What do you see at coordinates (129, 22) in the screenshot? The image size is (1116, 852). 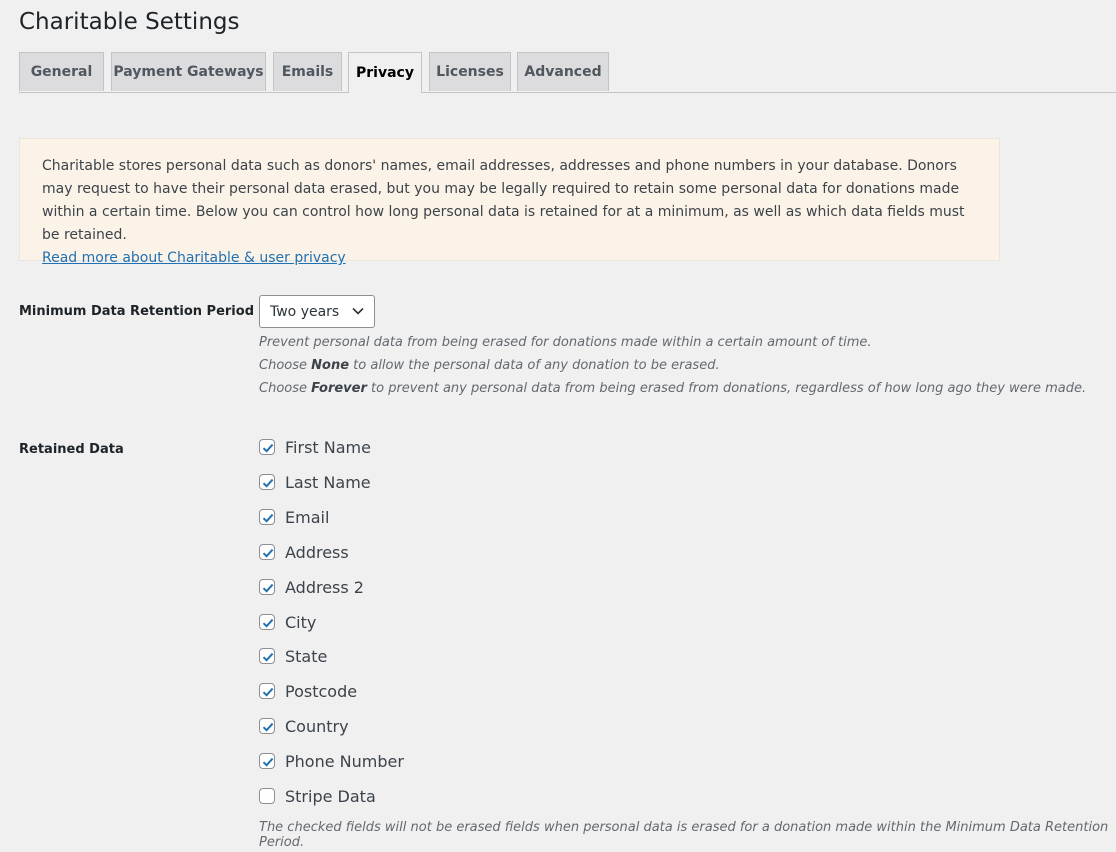 I see `page-title: Charitable Settings` at bounding box center [129, 22].